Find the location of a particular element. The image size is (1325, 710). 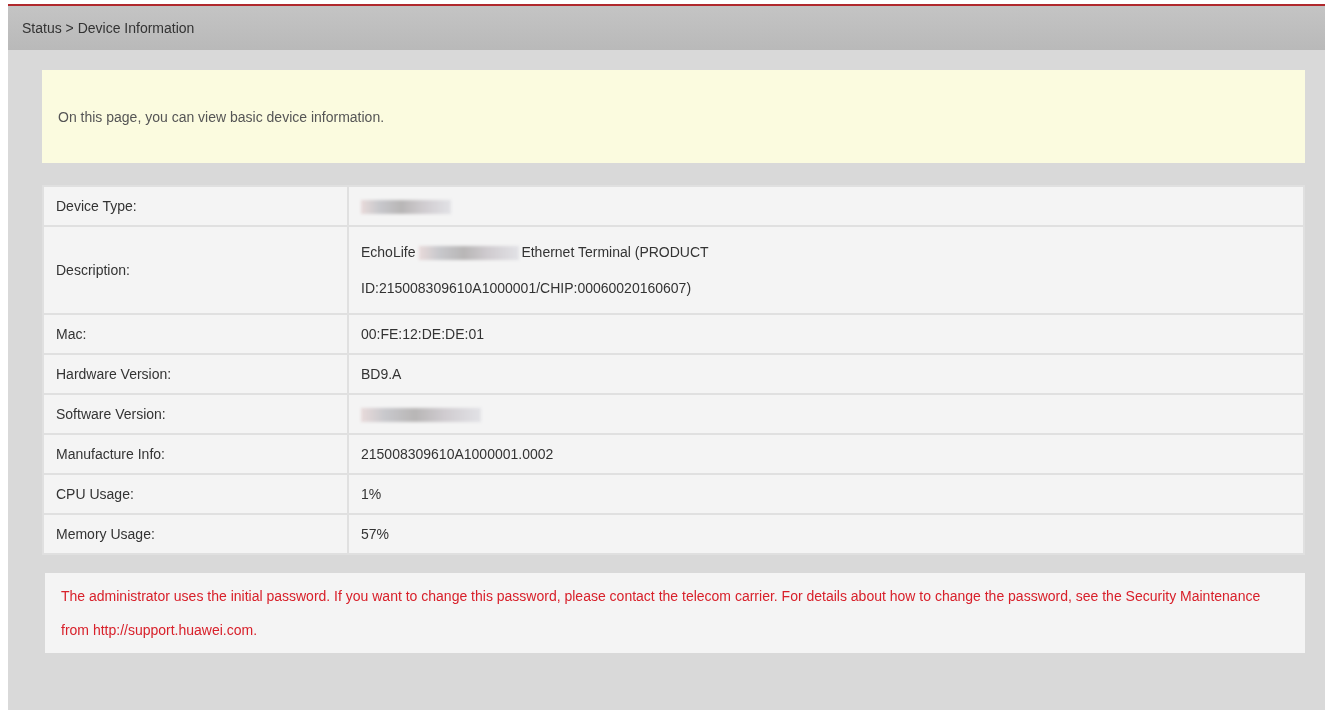

field-value: ID:215008309610A1000001/CHIP:00060020160607) is located at coordinates (526, 288).